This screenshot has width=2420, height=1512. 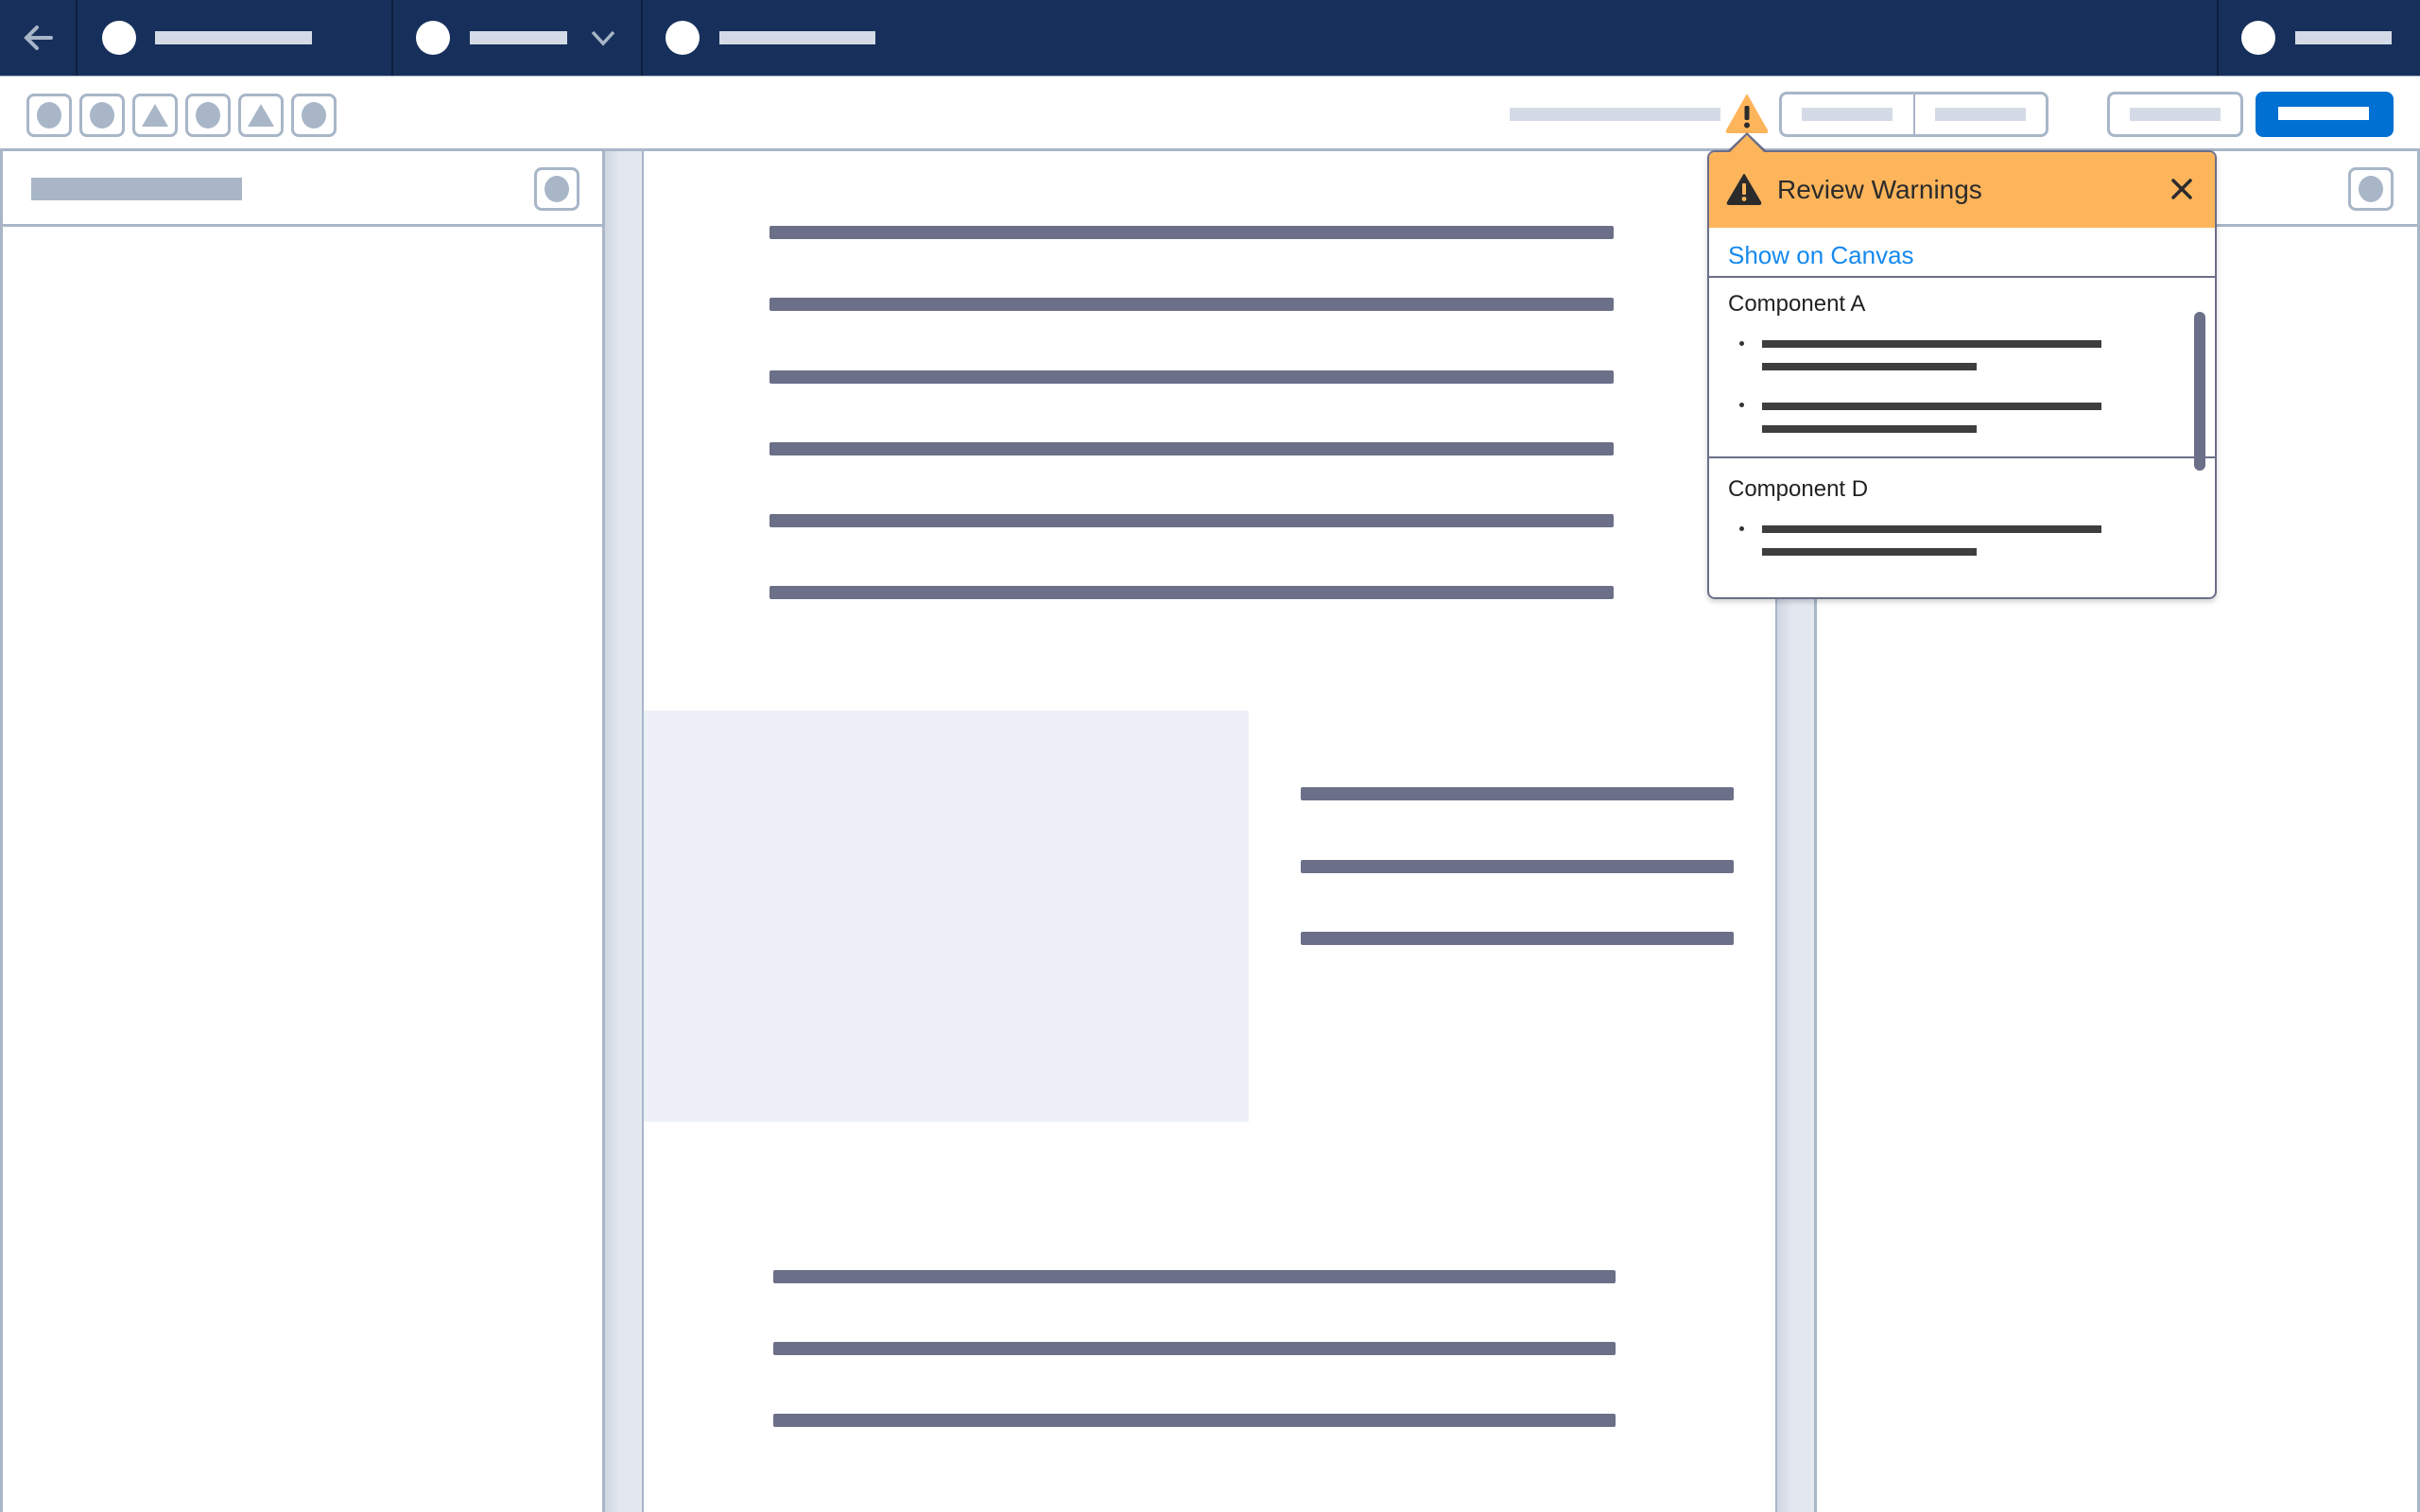 What do you see at coordinates (1615, 114) in the screenshot?
I see `status-text` at bounding box center [1615, 114].